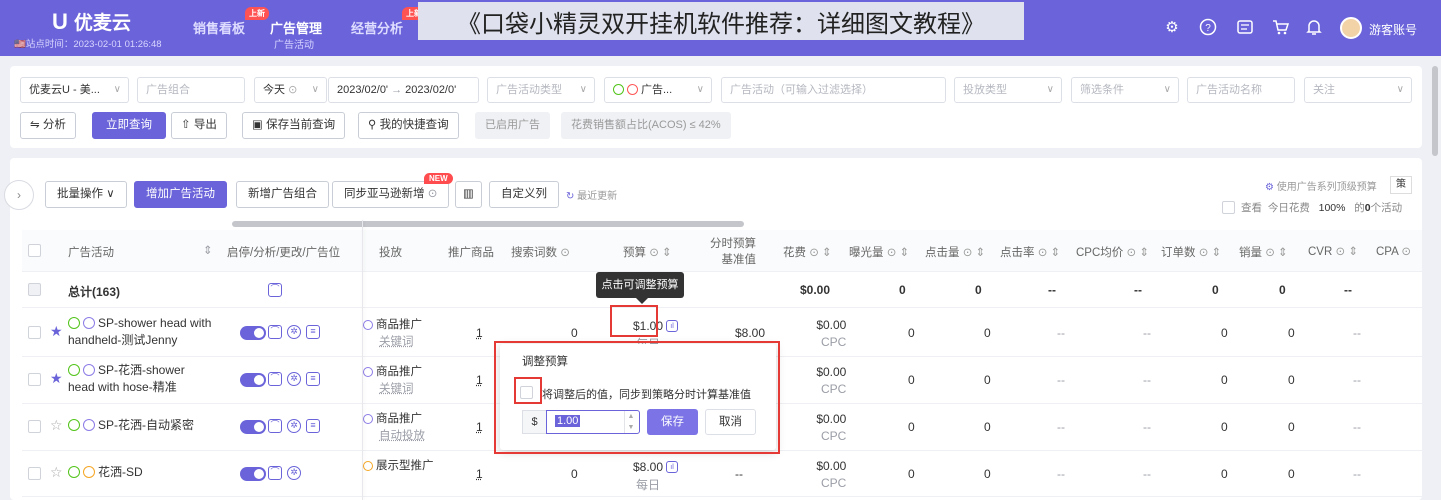 This screenshot has width=1441, height=500. Describe the element at coordinates (722, 474) in the screenshot. I see `table-row` at that location.